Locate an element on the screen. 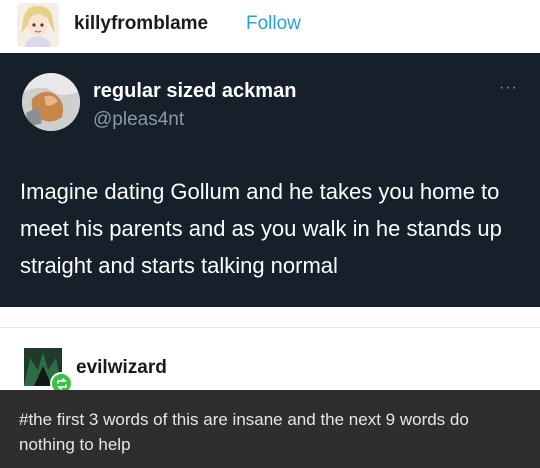  reblog-username: evilwizard is located at coordinates (121, 368).